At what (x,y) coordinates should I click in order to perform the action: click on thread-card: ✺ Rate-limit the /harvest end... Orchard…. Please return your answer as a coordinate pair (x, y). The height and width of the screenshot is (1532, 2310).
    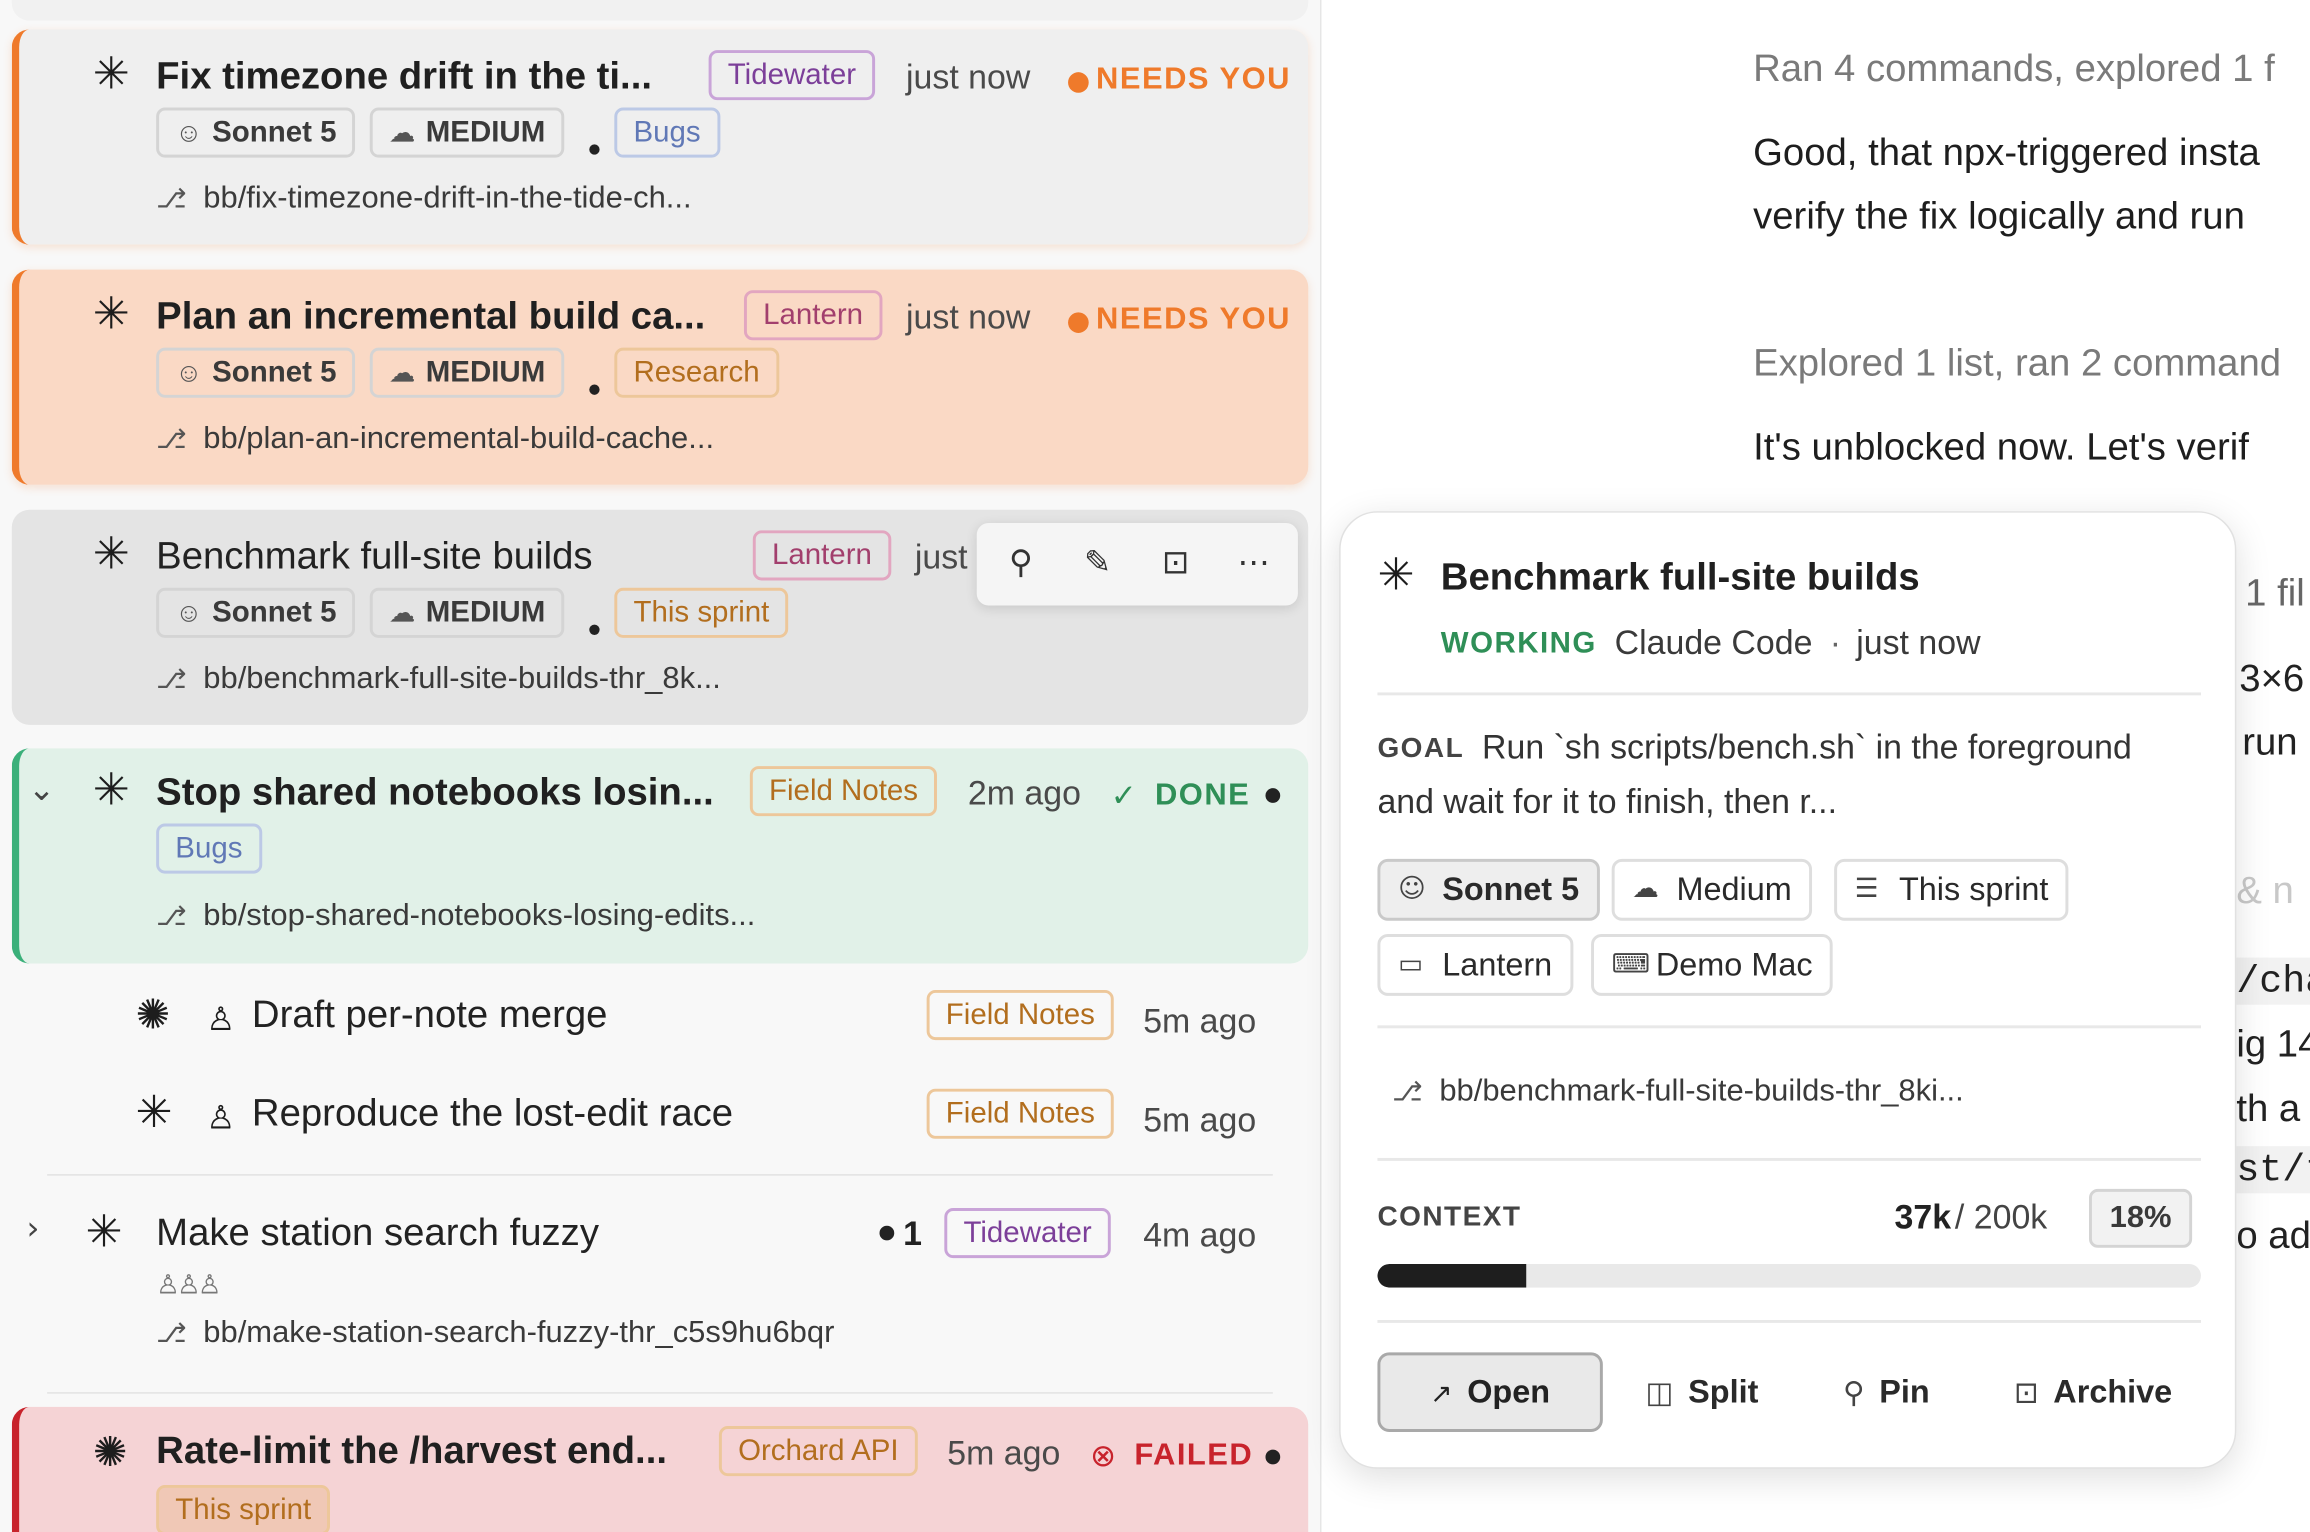
    Looking at the image, I should click on (660, 1469).